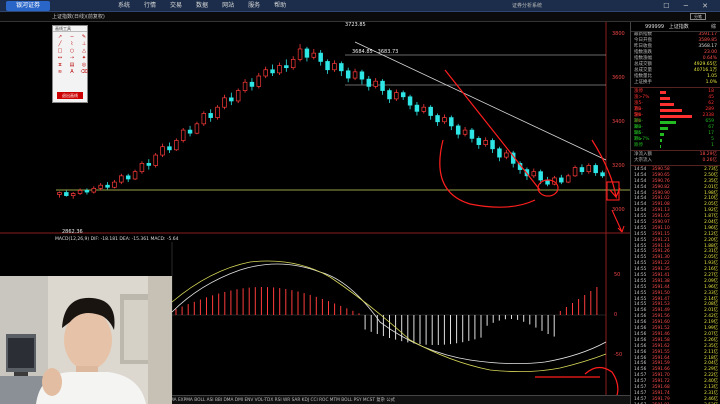  What do you see at coordinates (618, 78) in the screenshot?
I see `price-axis-label: 3600` at bounding box center [618, 78].